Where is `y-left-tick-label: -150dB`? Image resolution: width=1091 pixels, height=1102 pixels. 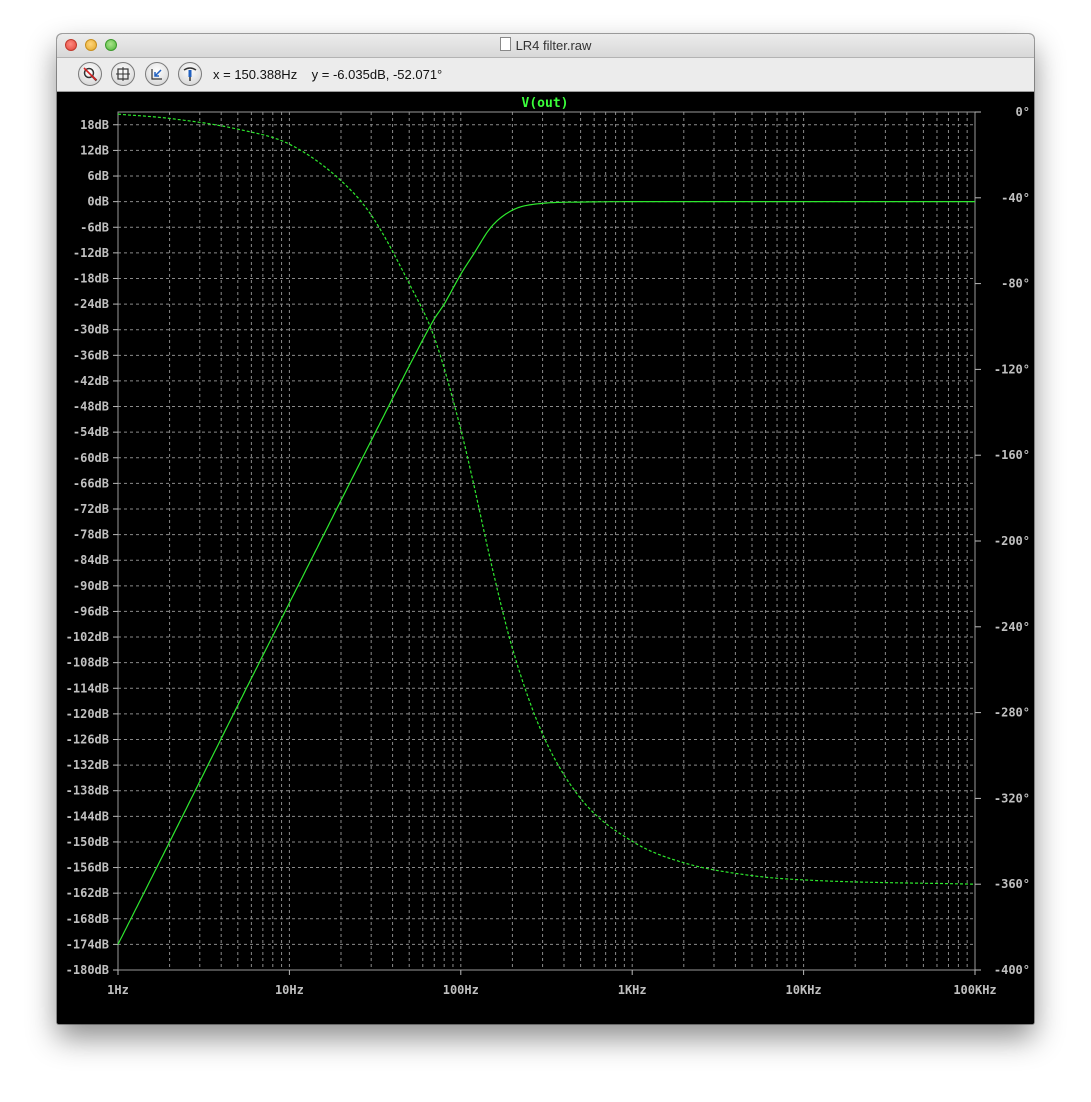
y-left-tick-label: -150dB is located at coordinates (87, 842).